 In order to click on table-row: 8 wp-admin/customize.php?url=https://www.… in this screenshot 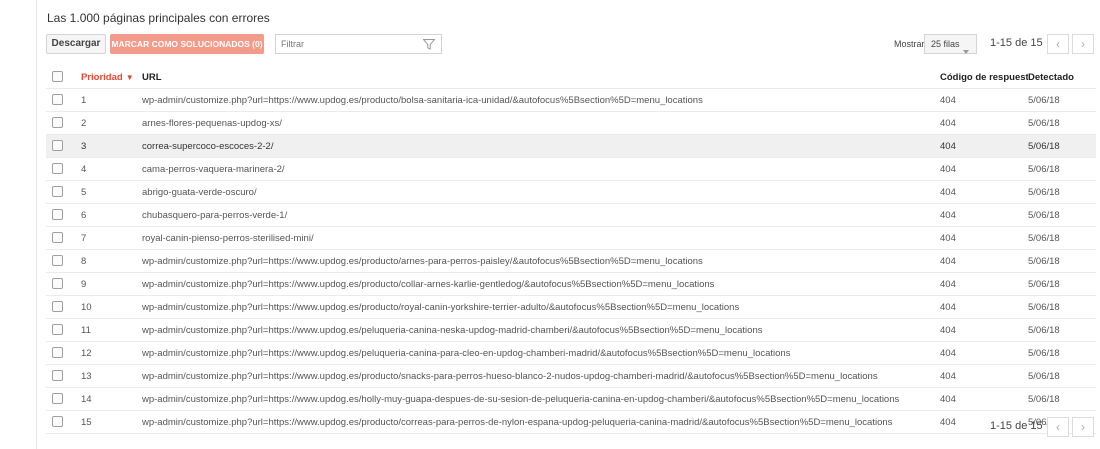, I will do `click(571, 261)`.